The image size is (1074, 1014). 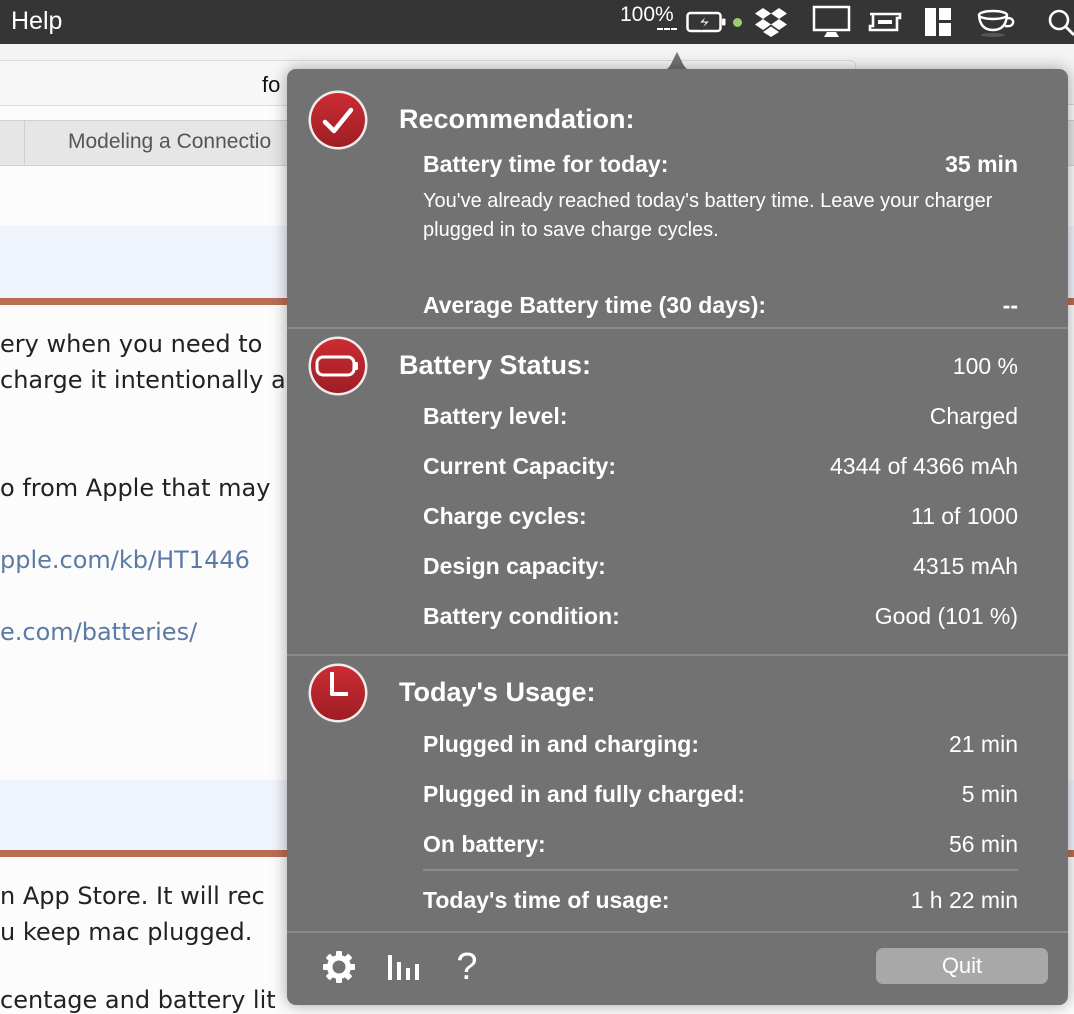 I want to click on layout-icon, so click(x=938, y=22).